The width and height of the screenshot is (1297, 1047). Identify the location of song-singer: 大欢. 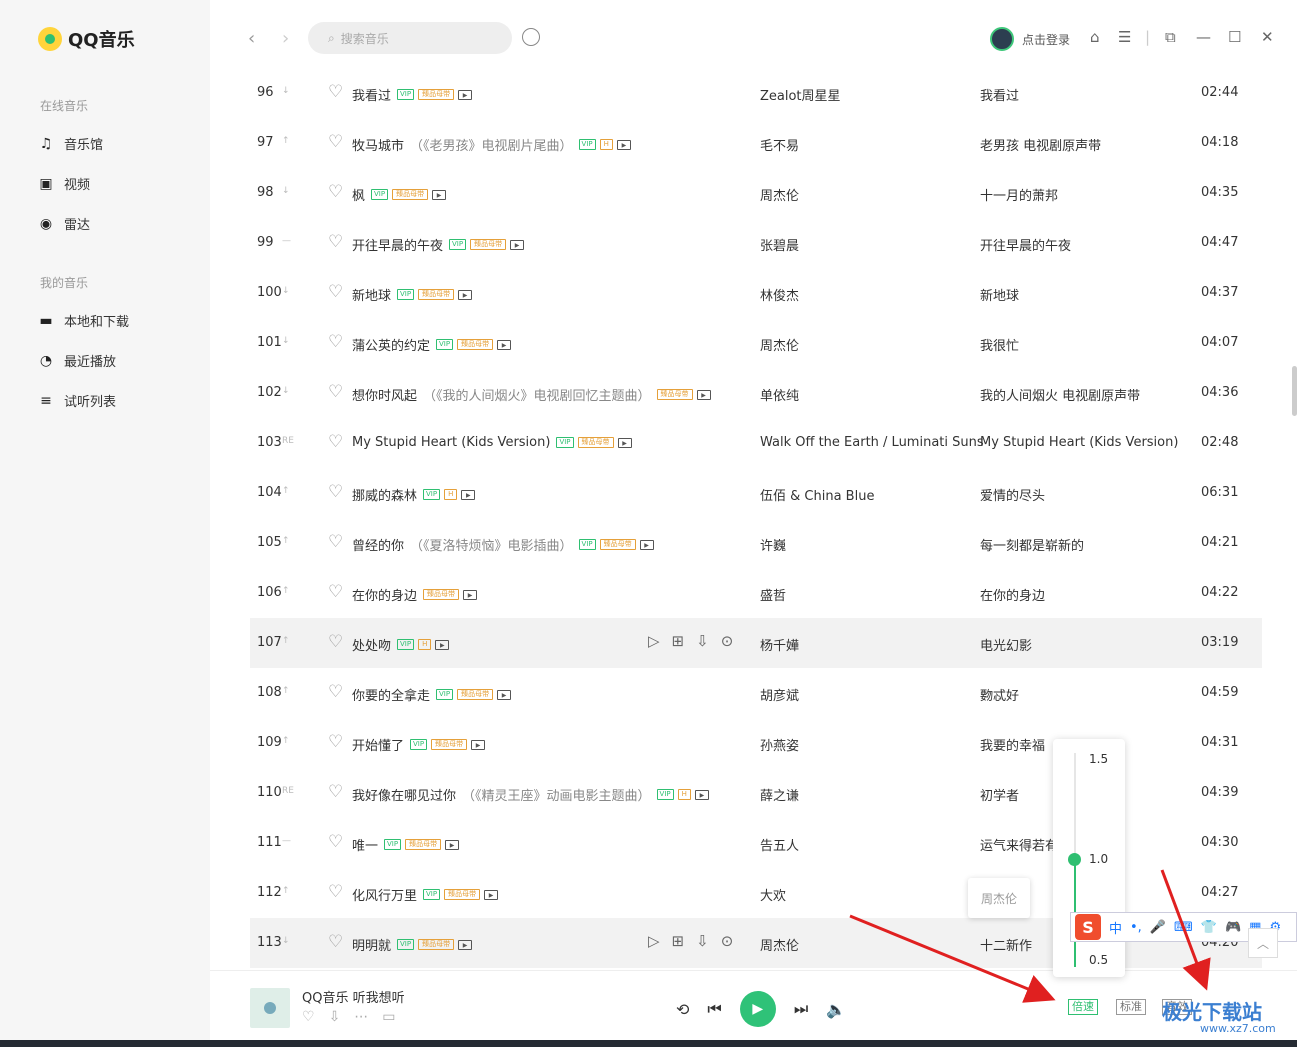
(773, 894).